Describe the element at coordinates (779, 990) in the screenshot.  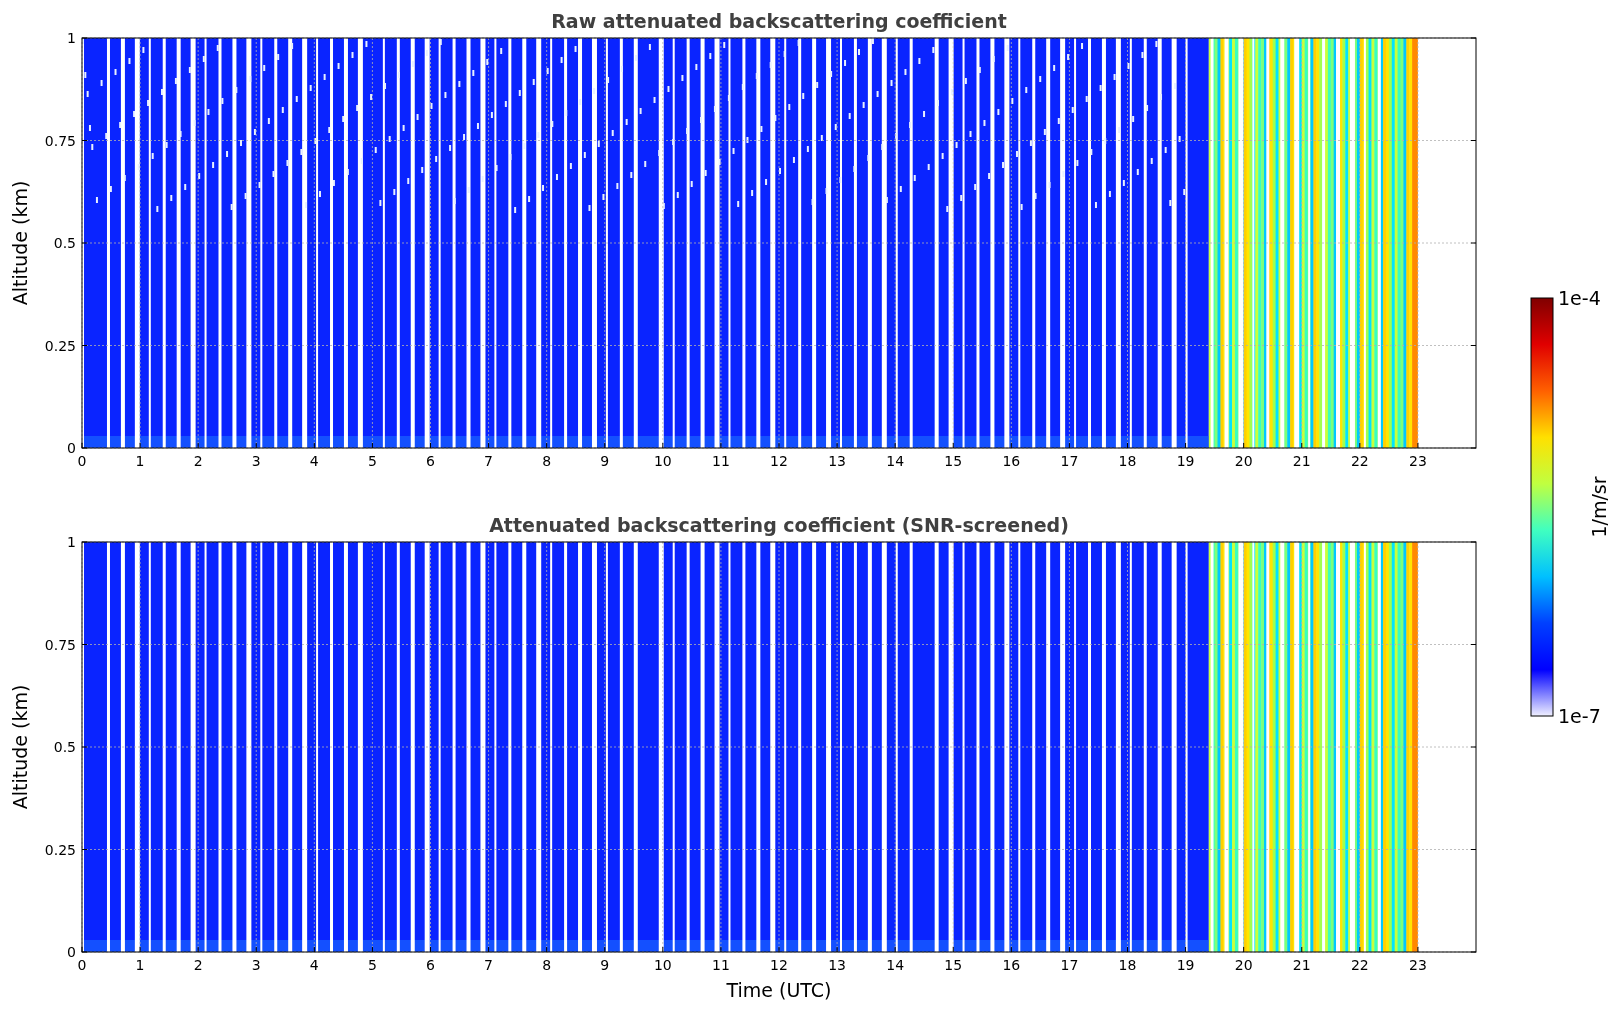
I see `axis-label: Time (UTC)` at that location.